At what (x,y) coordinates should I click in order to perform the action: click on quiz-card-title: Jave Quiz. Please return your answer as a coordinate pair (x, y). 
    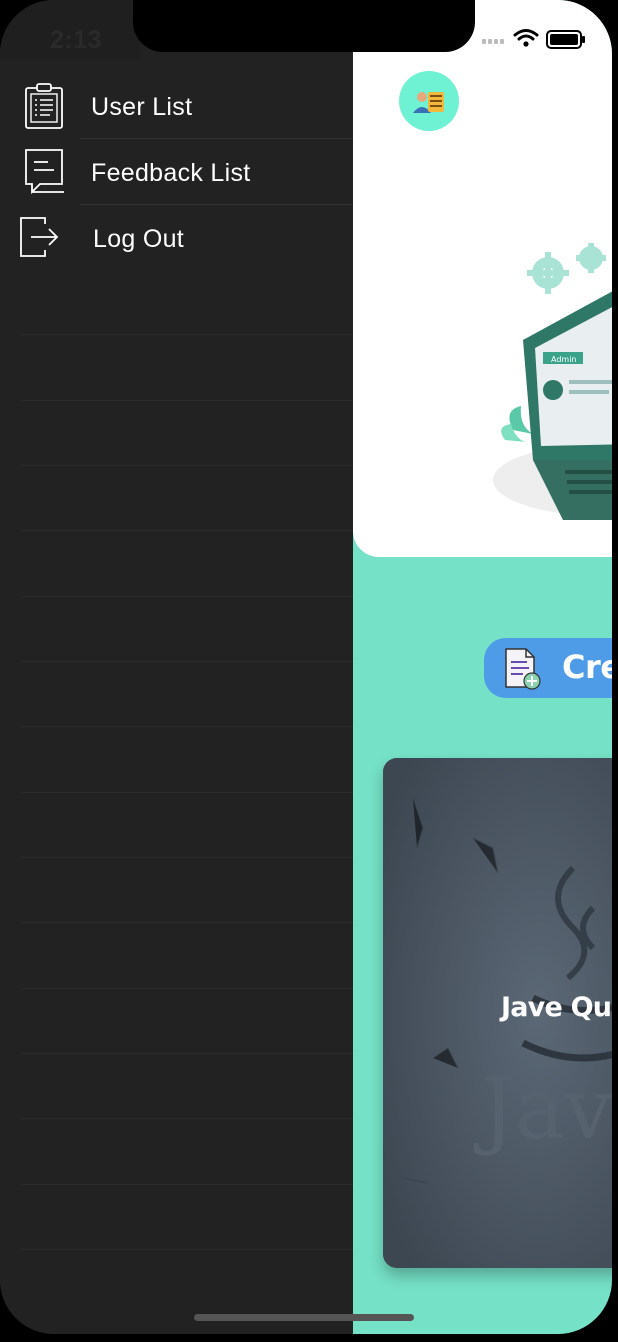
    Looking at the image, I should click on (556, 1007).